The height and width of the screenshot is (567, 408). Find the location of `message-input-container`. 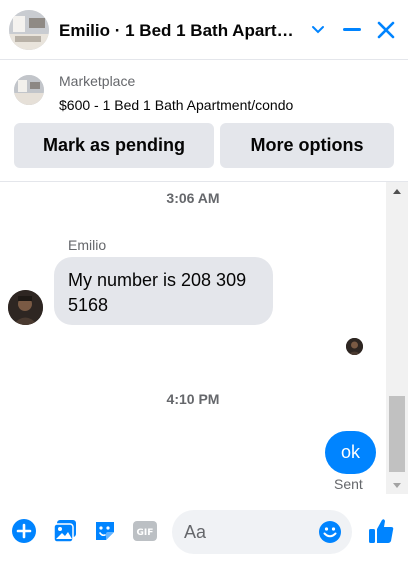

message-input-container is located at coordinates (262, 532).